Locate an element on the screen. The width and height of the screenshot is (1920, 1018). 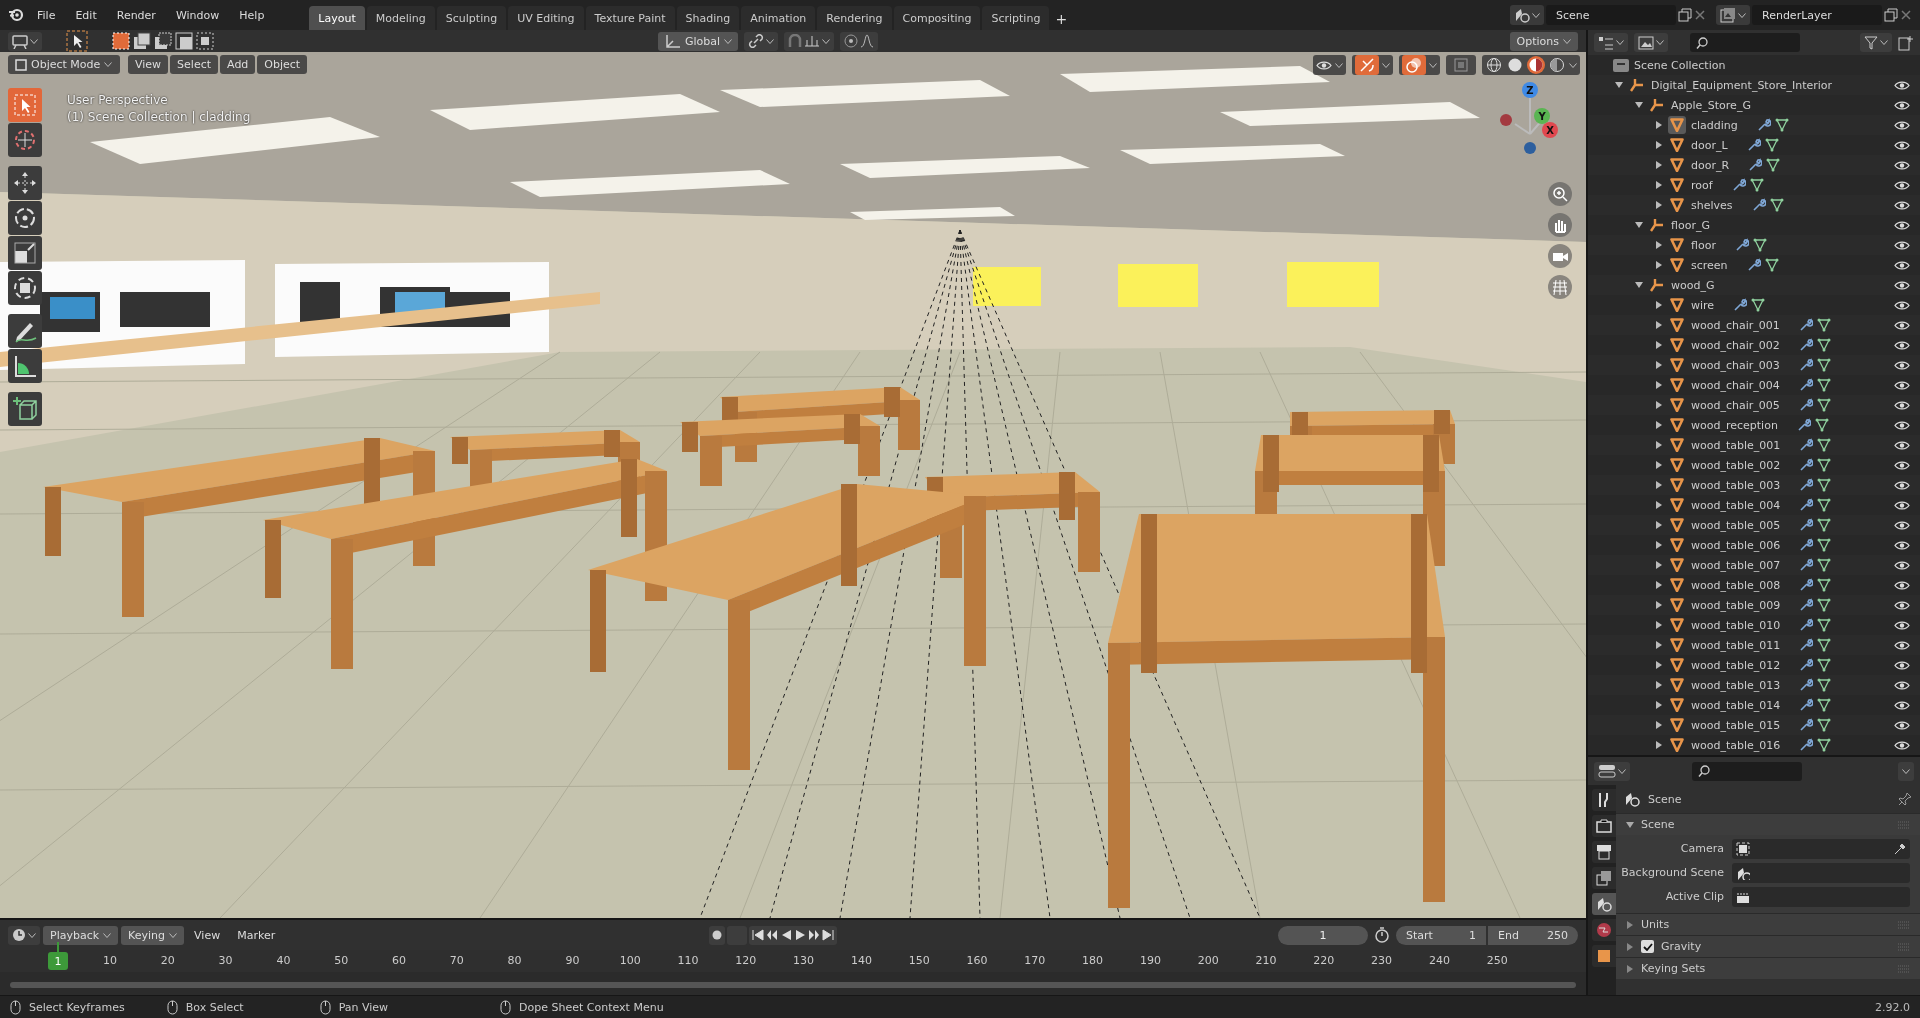
object-name: wood_table_007 is located at coordinates (1736, 565).